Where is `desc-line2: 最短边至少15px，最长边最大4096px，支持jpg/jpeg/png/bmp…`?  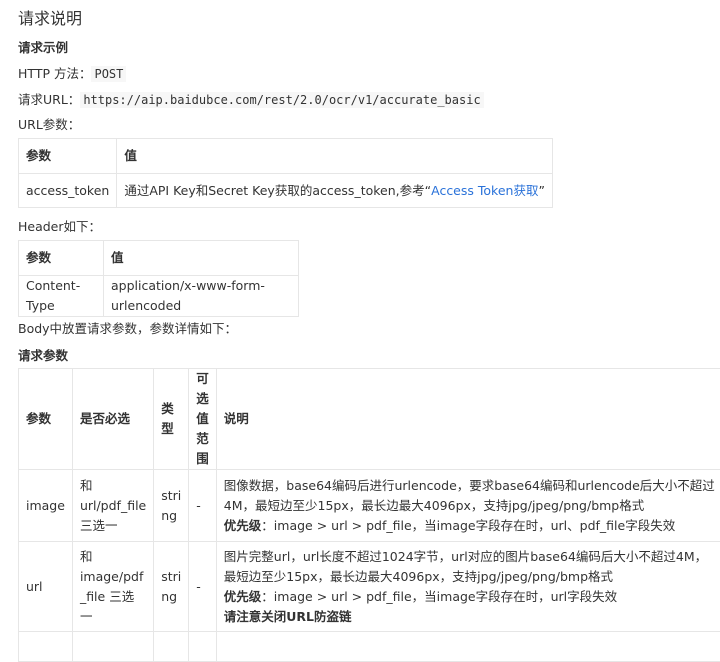 desc-line2: 最短边至少15px，最长边最大4096px，支持jpg/jpeg/png/bmp… is located at coordinates (418, 576).